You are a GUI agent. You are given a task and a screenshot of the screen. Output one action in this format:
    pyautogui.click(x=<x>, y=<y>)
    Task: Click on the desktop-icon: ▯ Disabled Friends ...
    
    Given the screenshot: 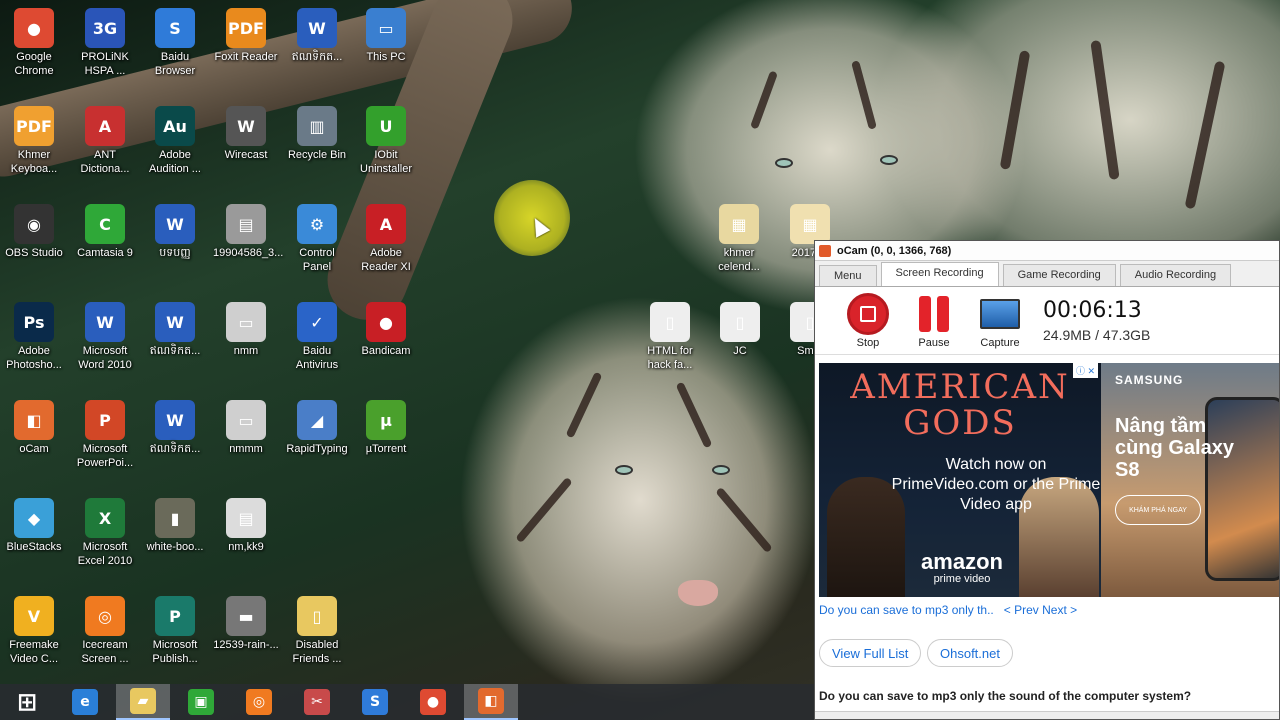 What is the action you would take?
    pyautogui.click(x=317, y=637)
    